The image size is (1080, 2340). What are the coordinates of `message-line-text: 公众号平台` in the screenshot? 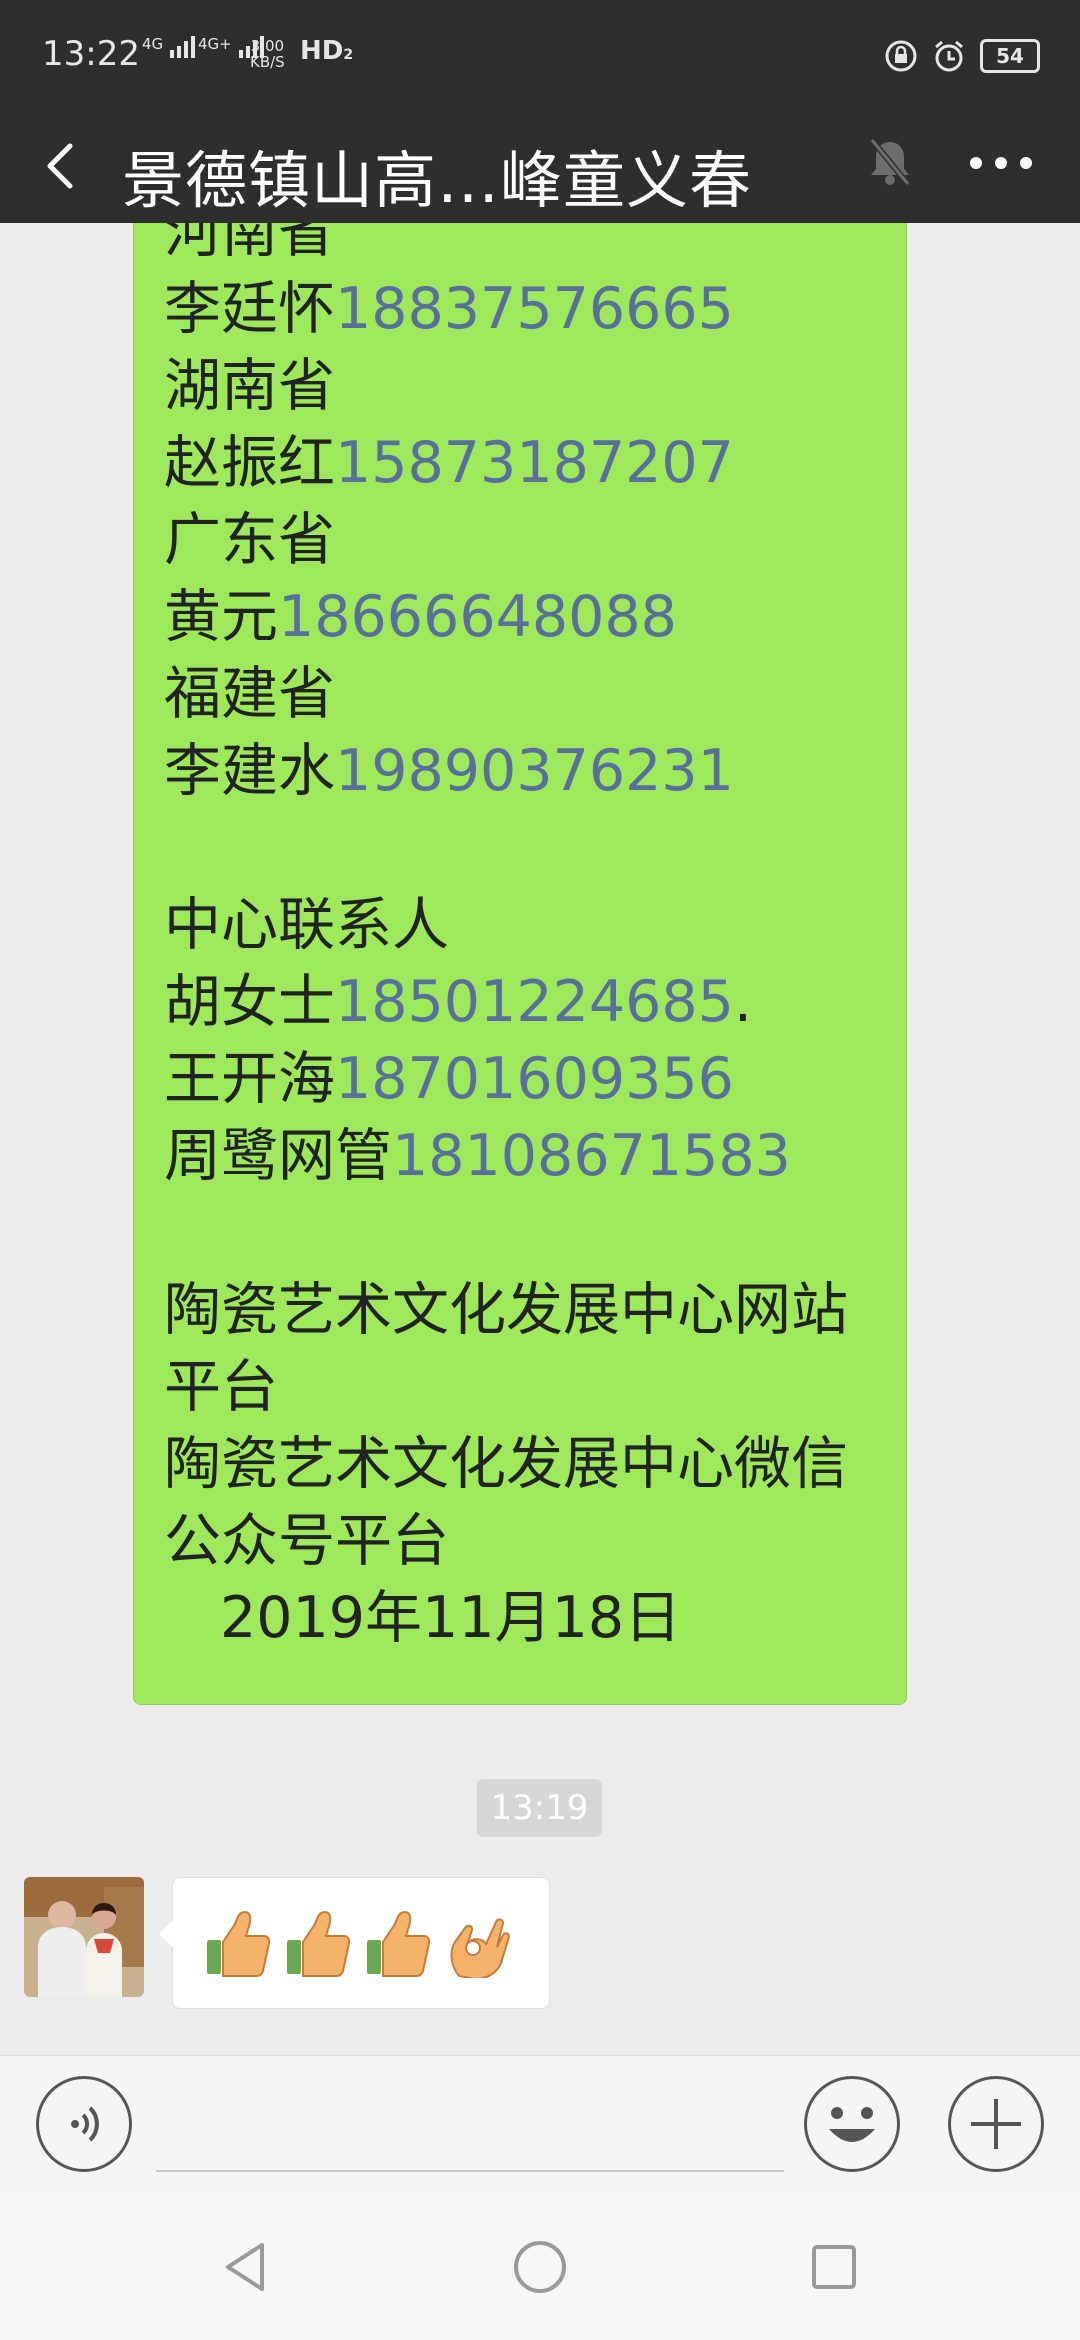 It's located at (306, 1541).